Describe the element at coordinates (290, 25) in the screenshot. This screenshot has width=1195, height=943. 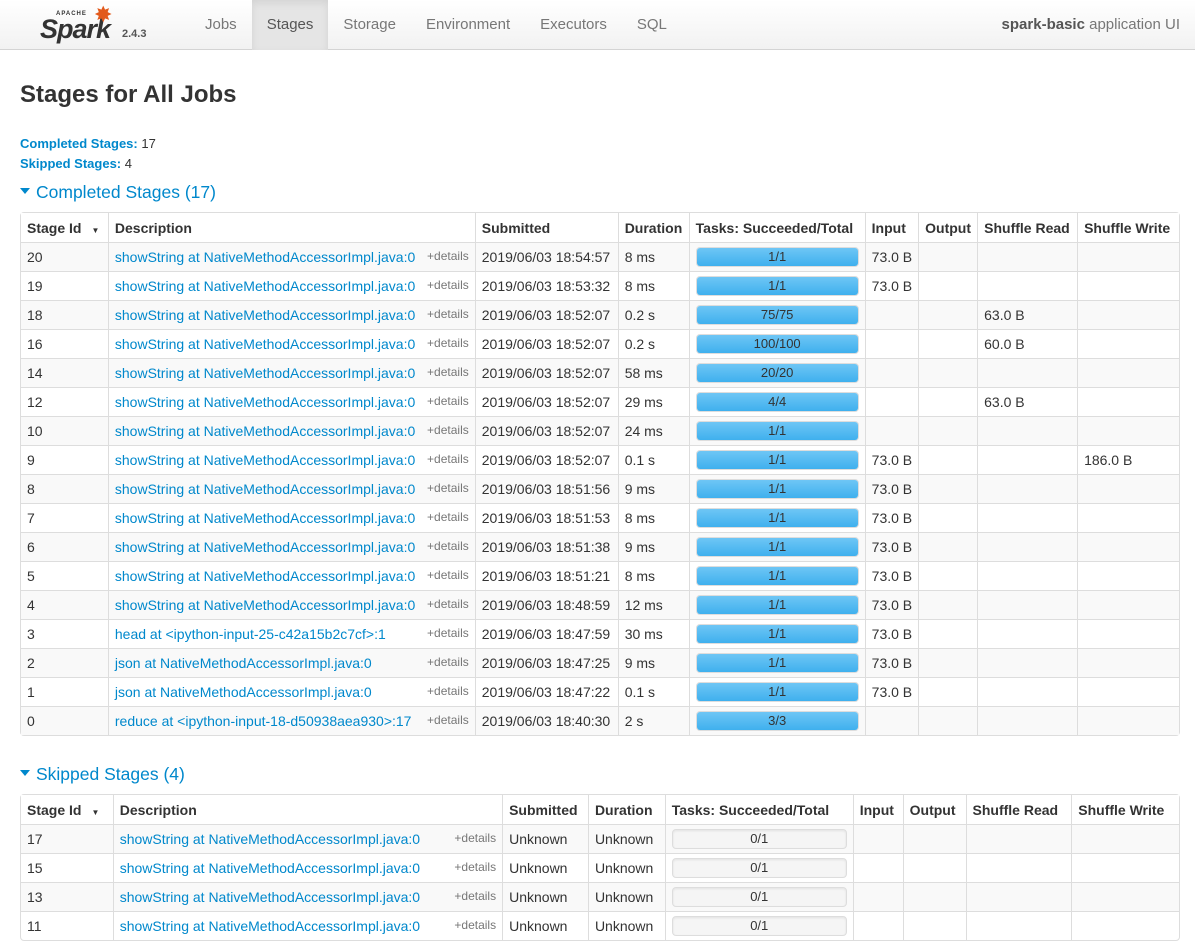
I see `tab-stages: Stages` at that location.